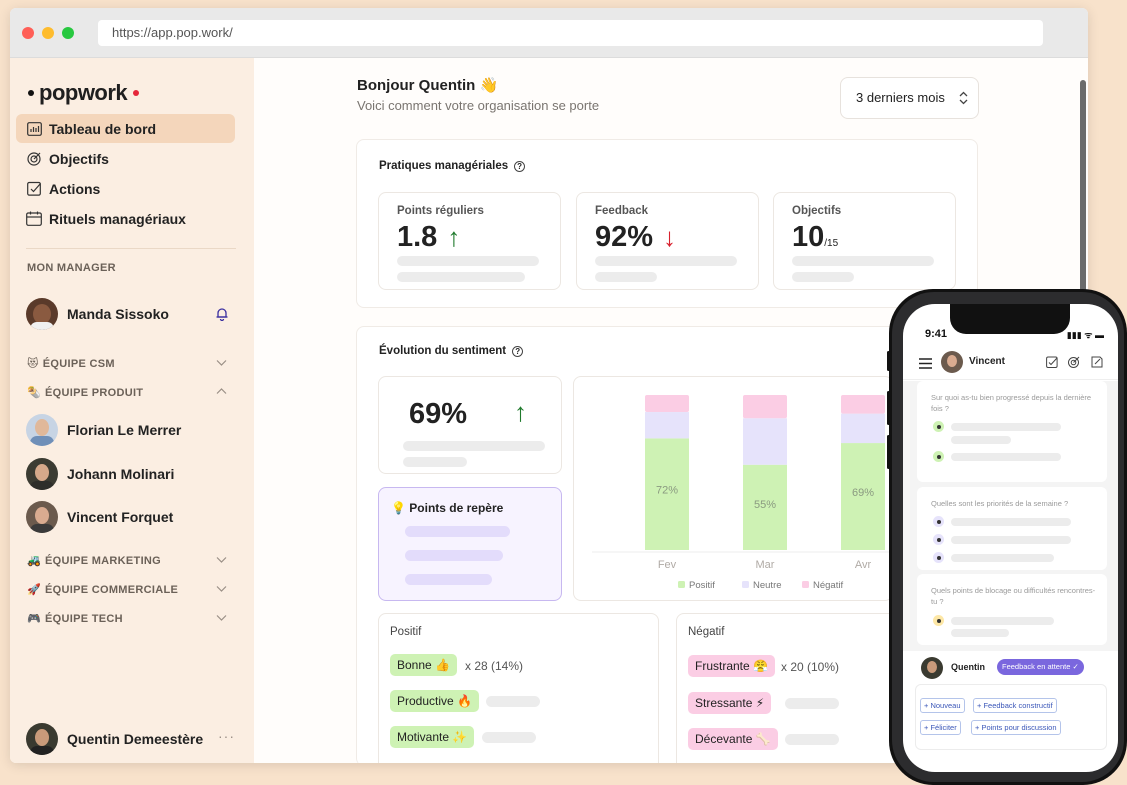  I want to click on manager-item: Manda Sissoko, so click(97, 314).